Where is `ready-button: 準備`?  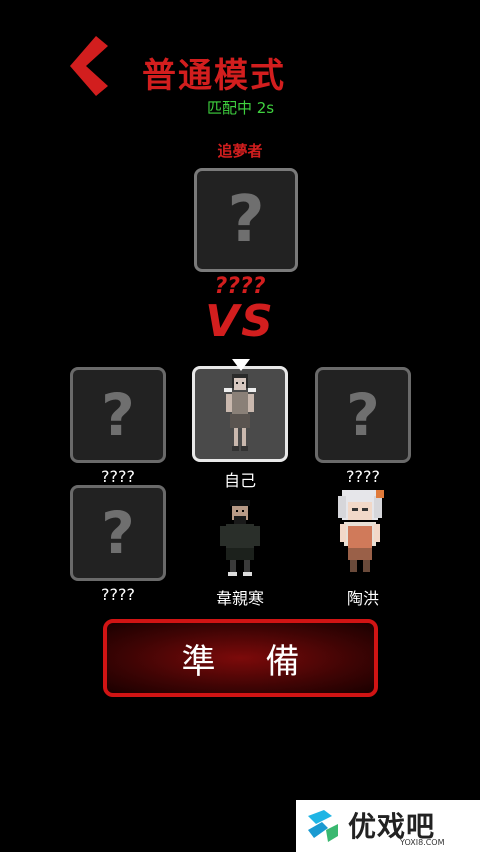
ready-button: 準備 is located at coordinates (240, 658).